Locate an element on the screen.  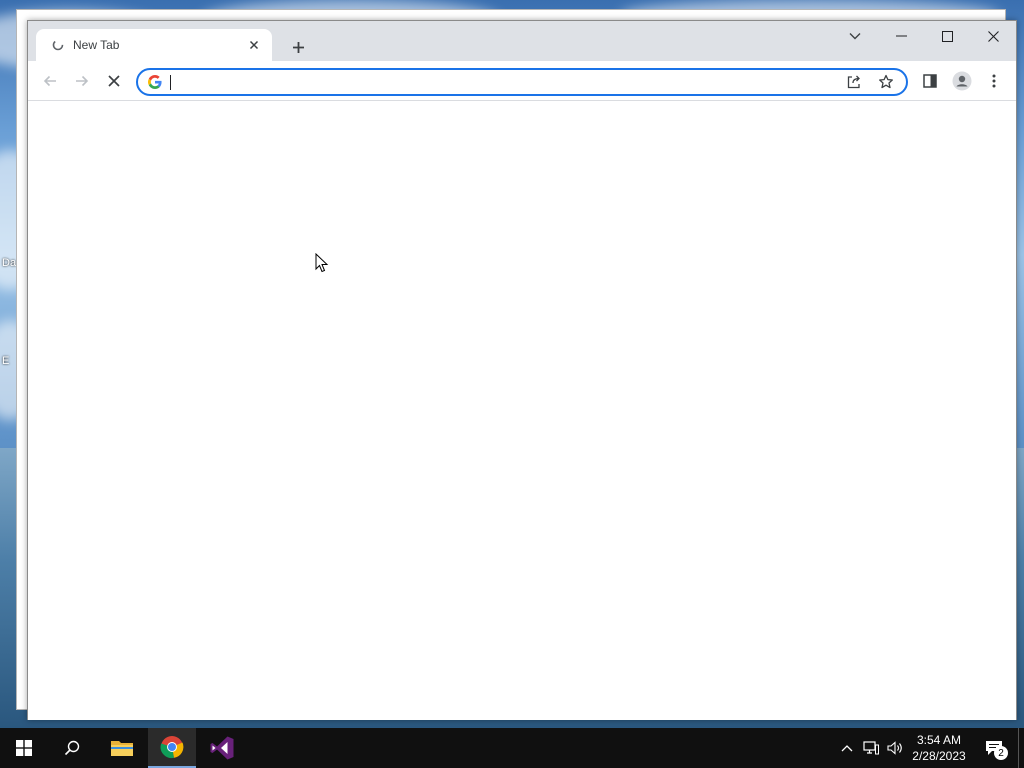
minimize-icon is located at coordinates (901, 36).